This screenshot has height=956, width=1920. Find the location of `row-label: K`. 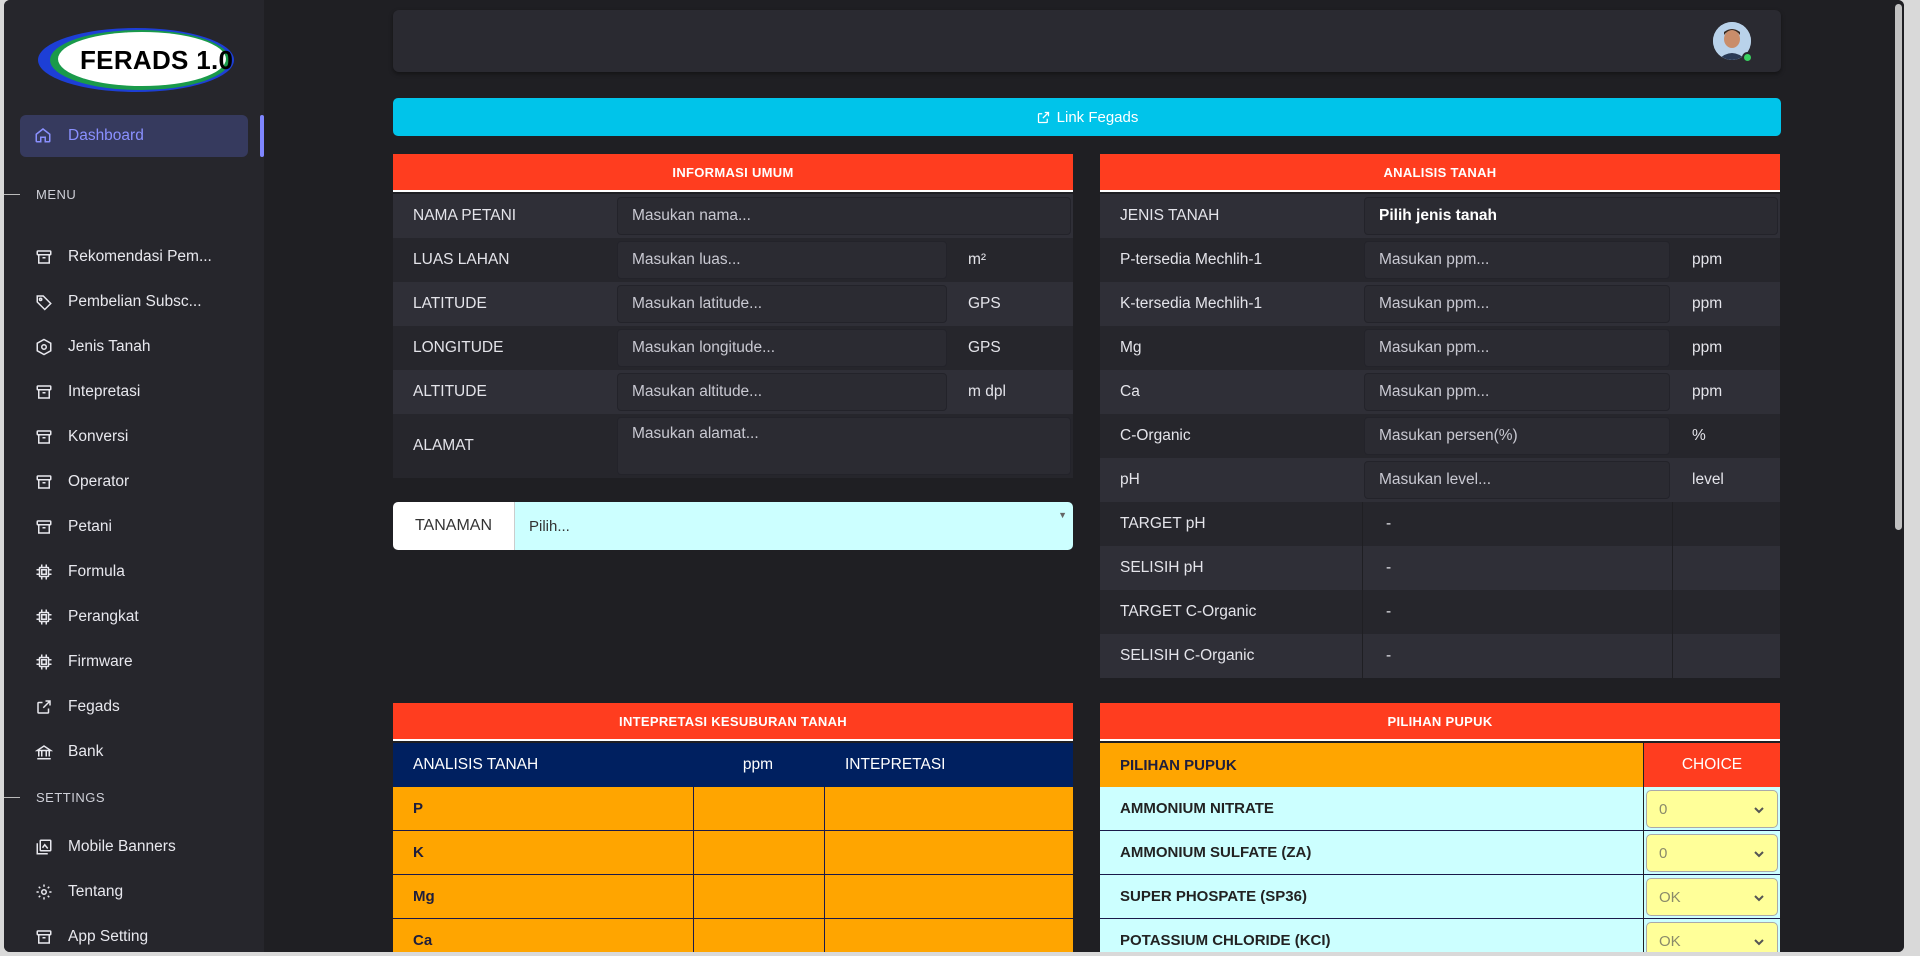

row-label: K is located at coordinates (418, 852).